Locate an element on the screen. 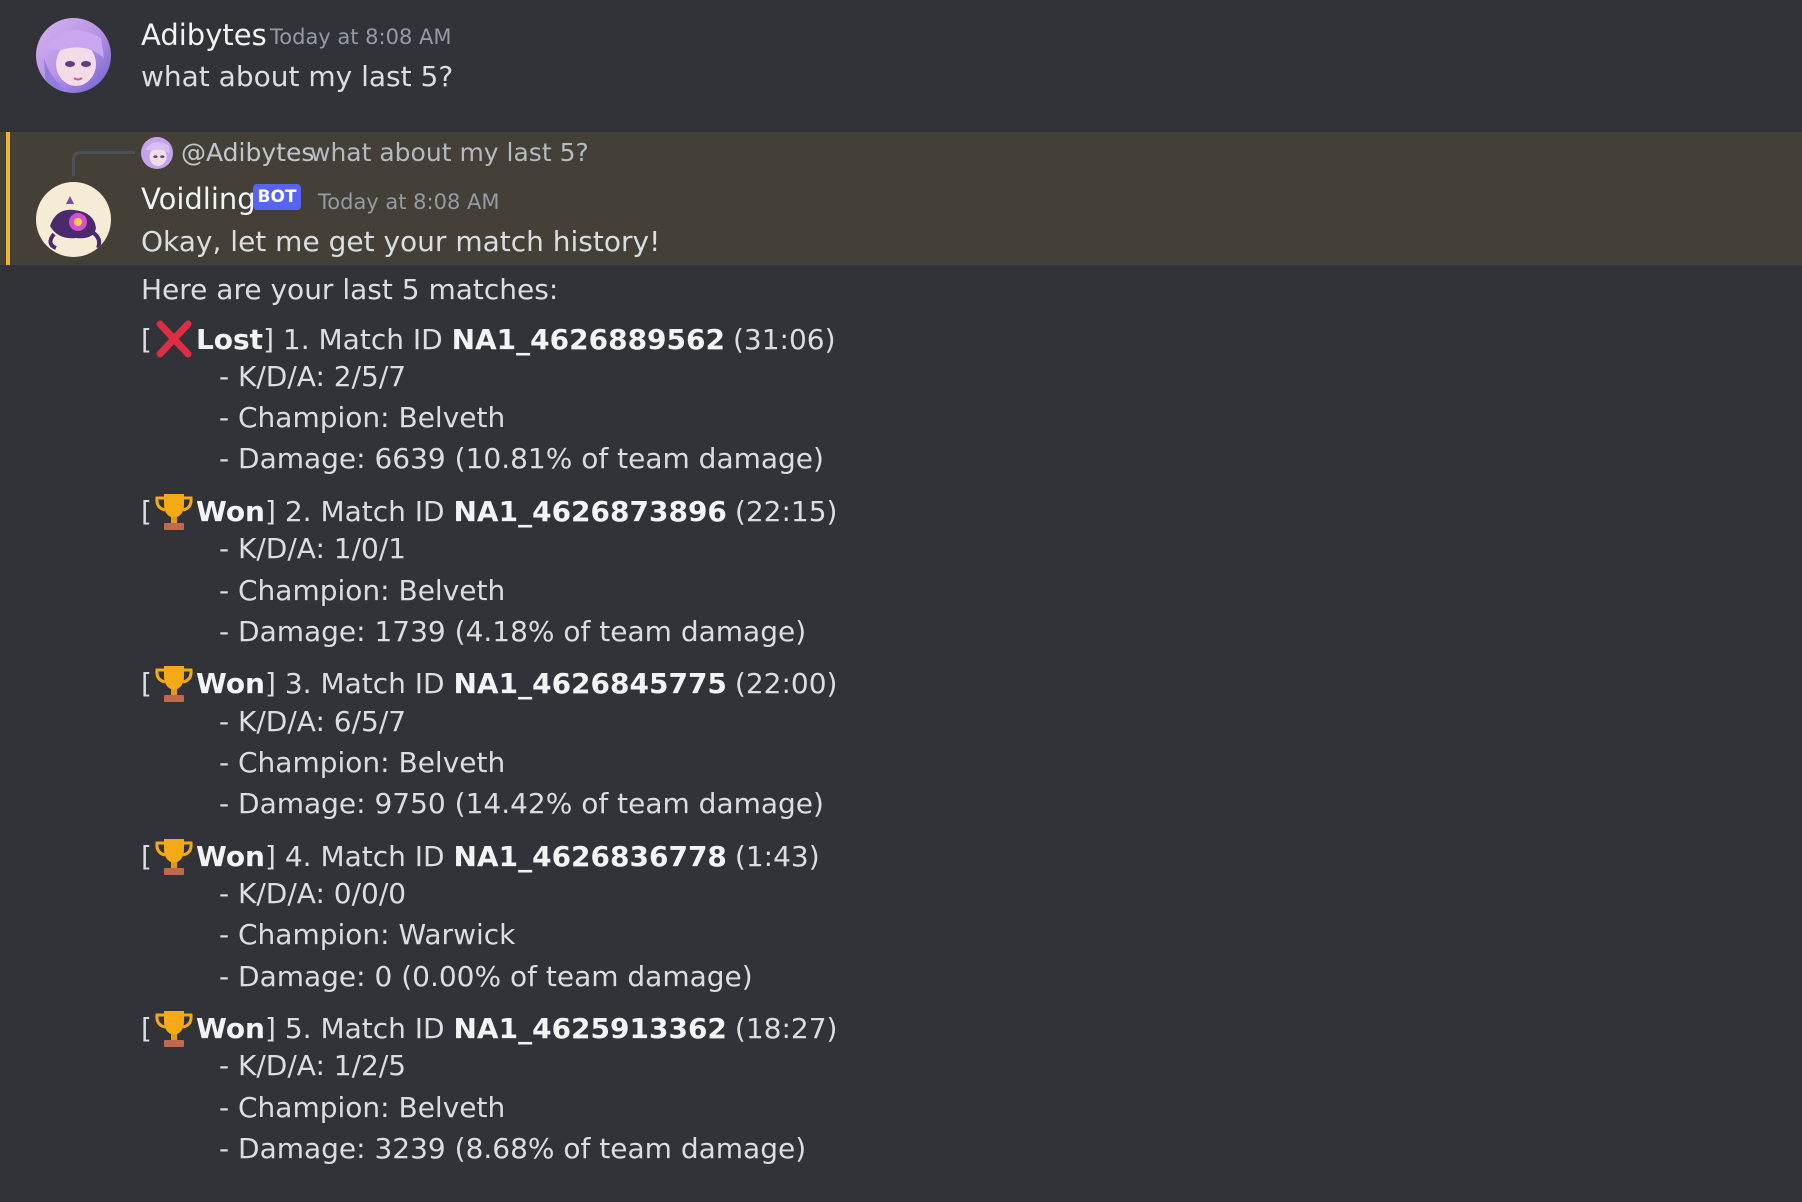  match-duration: (22:00) is located at coordinates (786, 683).